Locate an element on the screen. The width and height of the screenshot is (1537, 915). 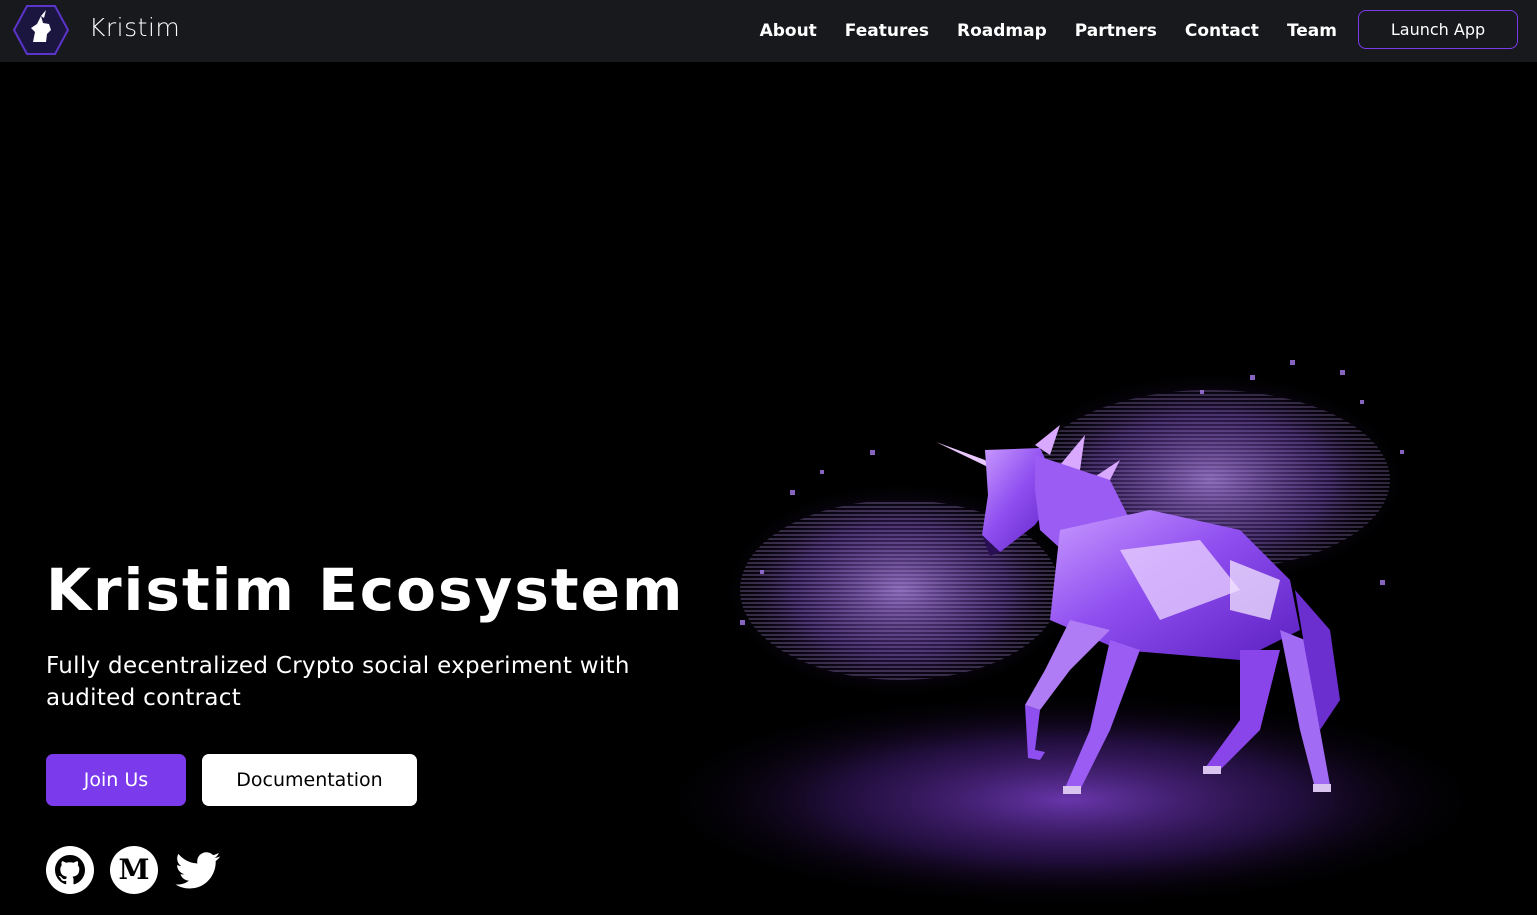
unicorn-logo-icon is located at coordinates (41, 30).